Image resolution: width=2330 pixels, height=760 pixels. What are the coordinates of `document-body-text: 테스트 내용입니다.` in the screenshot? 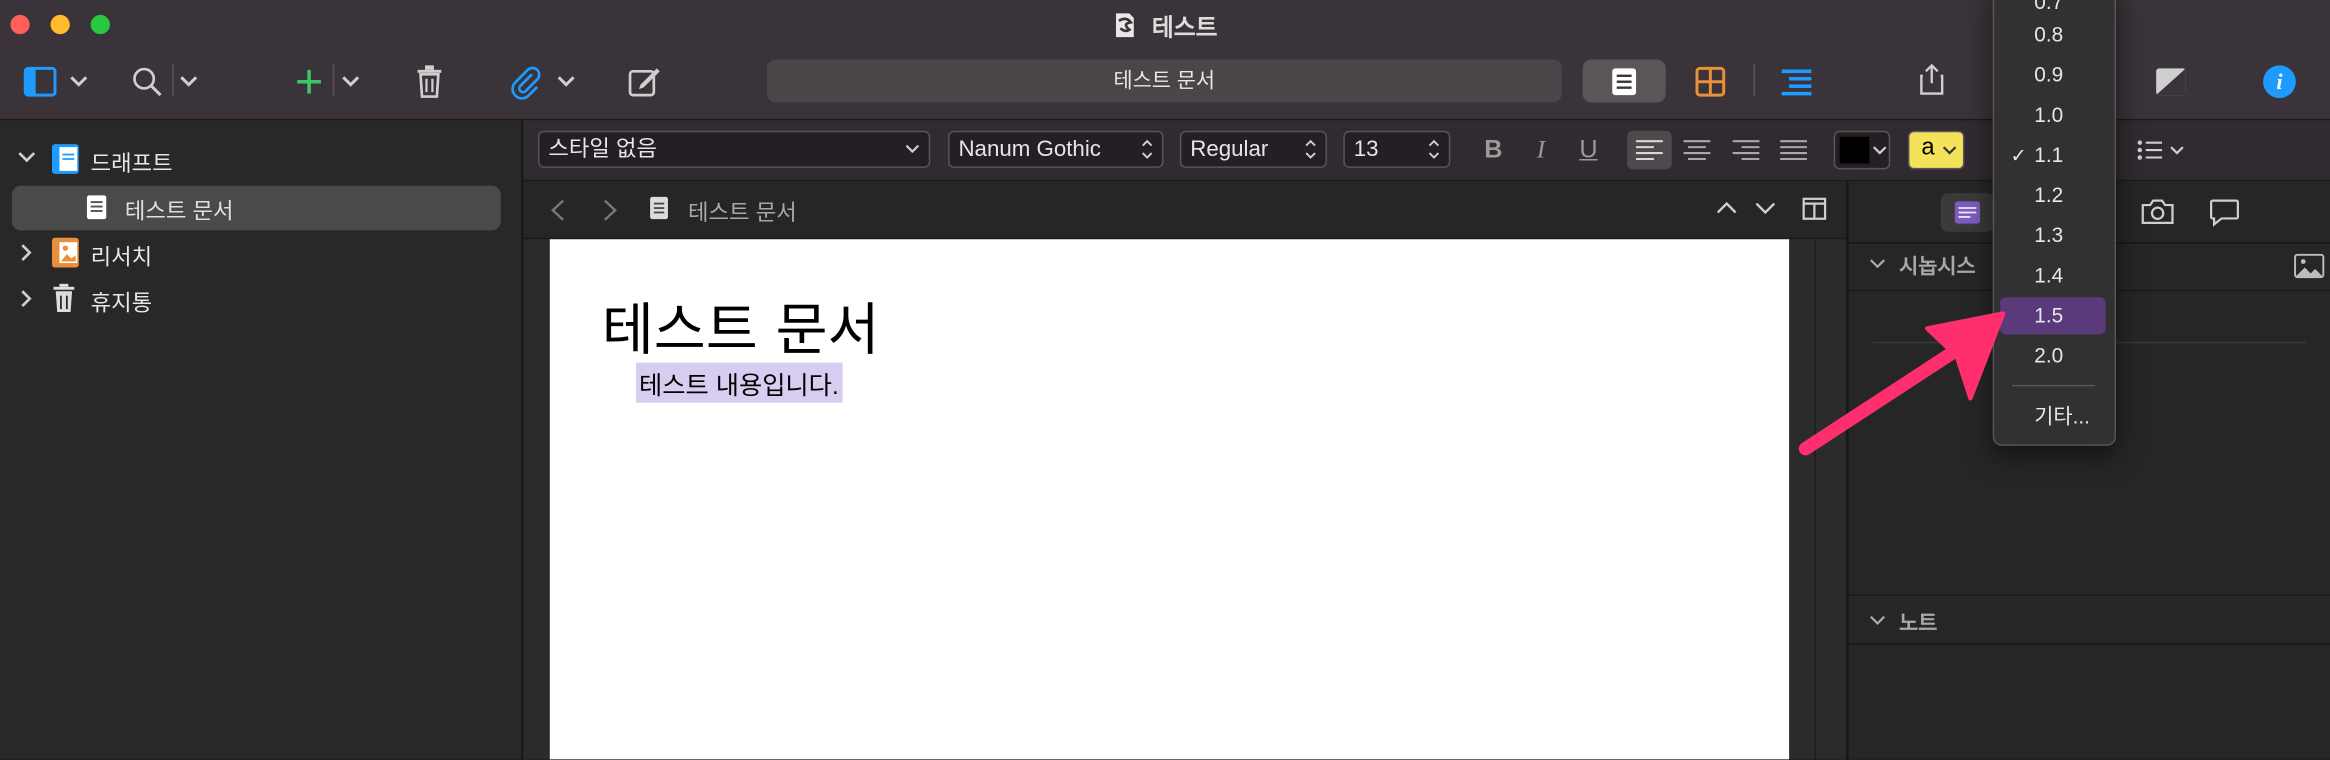 It's located at (738, 382).